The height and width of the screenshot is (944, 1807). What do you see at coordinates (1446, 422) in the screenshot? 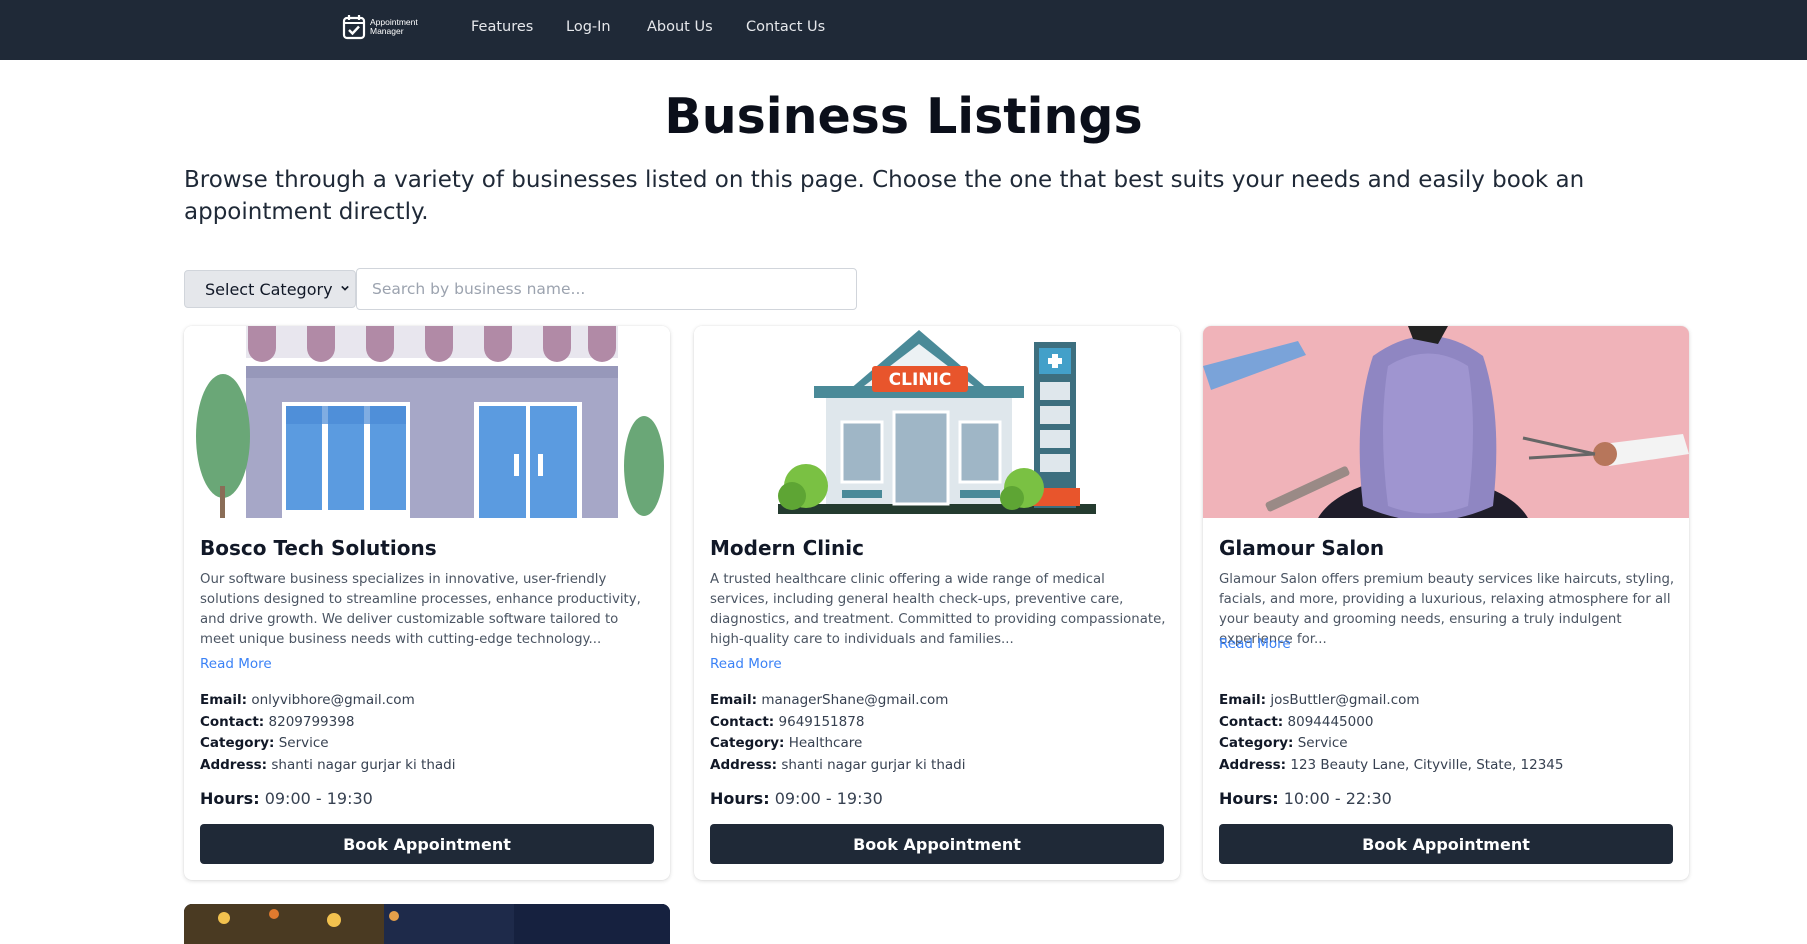
I see `salon-photo` at bounding box center [1446, 422].